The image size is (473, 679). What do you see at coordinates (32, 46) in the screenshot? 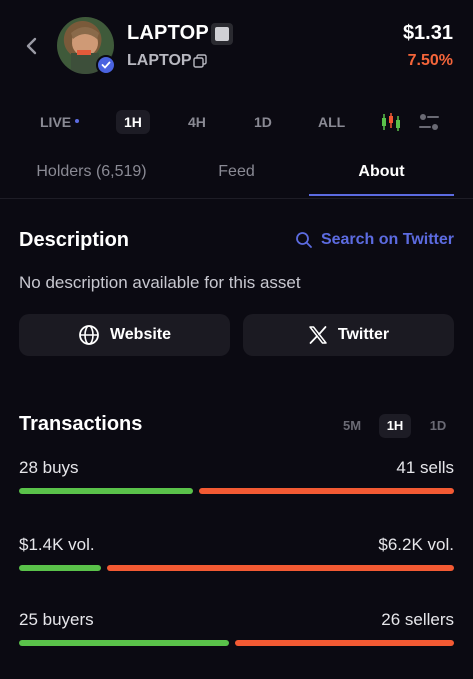
I see `back-chevron-icon` at bounding box center [32, 46].